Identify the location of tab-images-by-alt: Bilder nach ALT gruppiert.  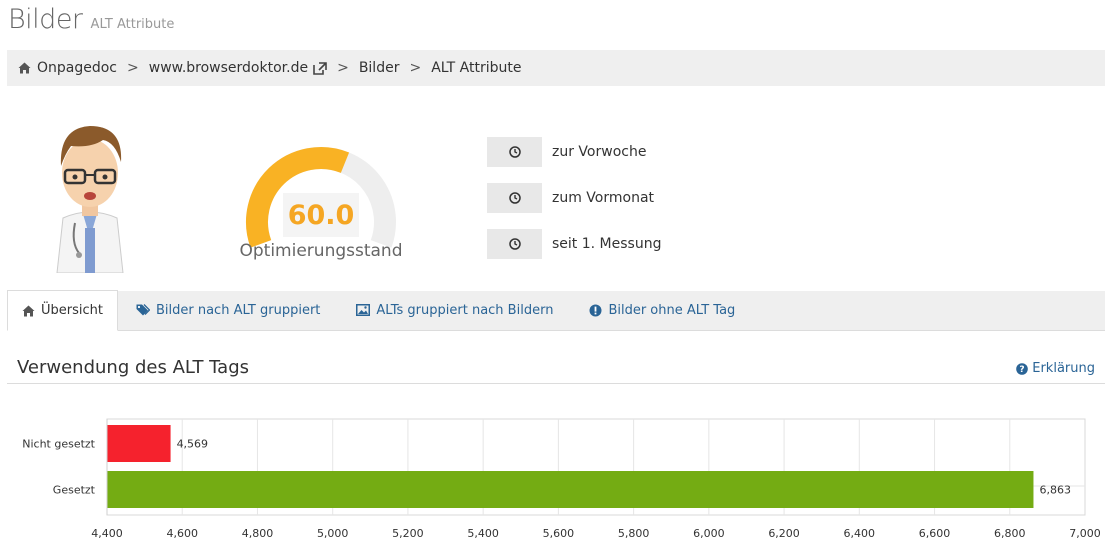
(228, 310).